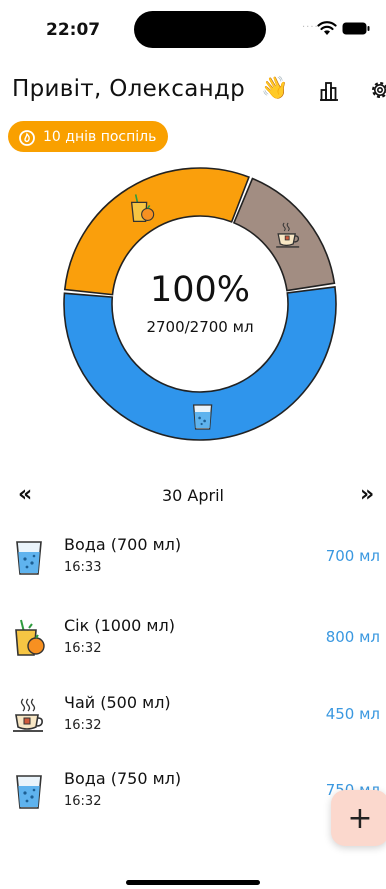  I want to click on dynamic-island, so click(200, 29).